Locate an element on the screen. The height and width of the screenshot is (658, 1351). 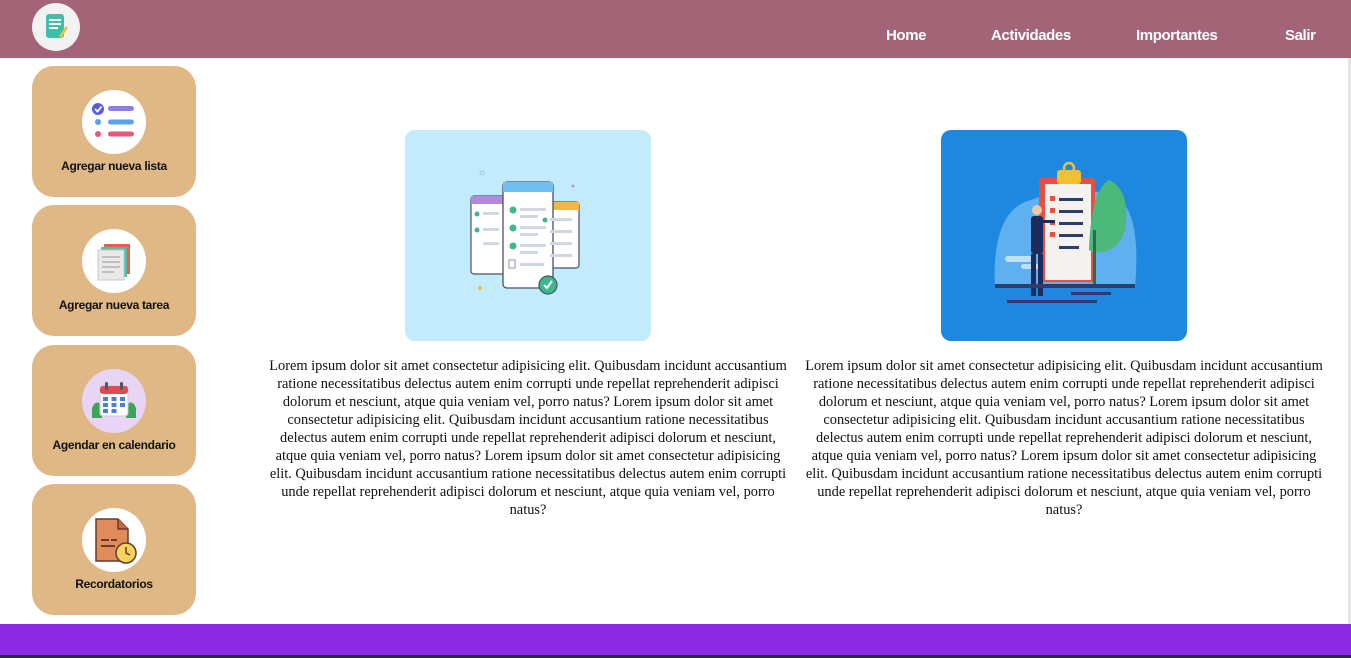
sidebar-item-calendario: Agendar en calendario is located at coordinates (114, 410).